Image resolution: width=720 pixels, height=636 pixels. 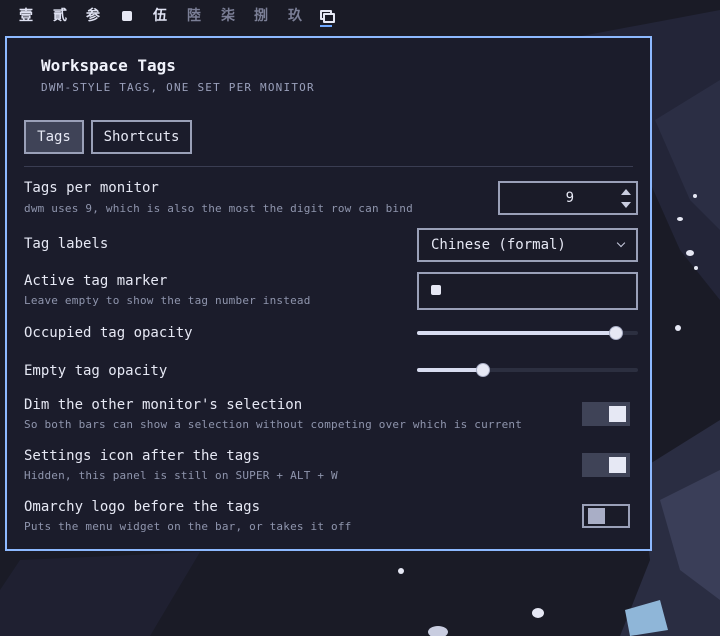 I want to click on tag-5: 伍, so click(x=160, y=16).